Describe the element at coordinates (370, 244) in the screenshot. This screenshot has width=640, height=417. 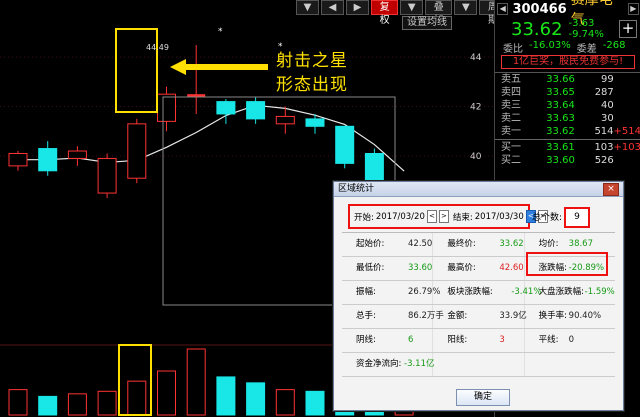
I see `stat-label: 起始价:` at that location.